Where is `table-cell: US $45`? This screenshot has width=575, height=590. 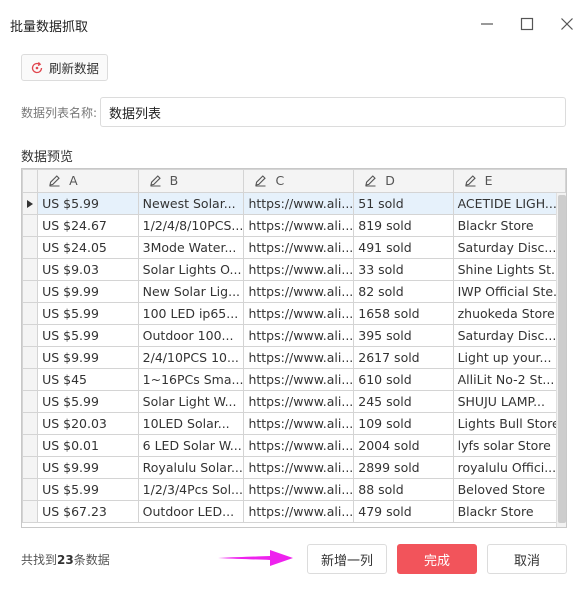
table-cell: US $45 is located at coordinates (88, 379).